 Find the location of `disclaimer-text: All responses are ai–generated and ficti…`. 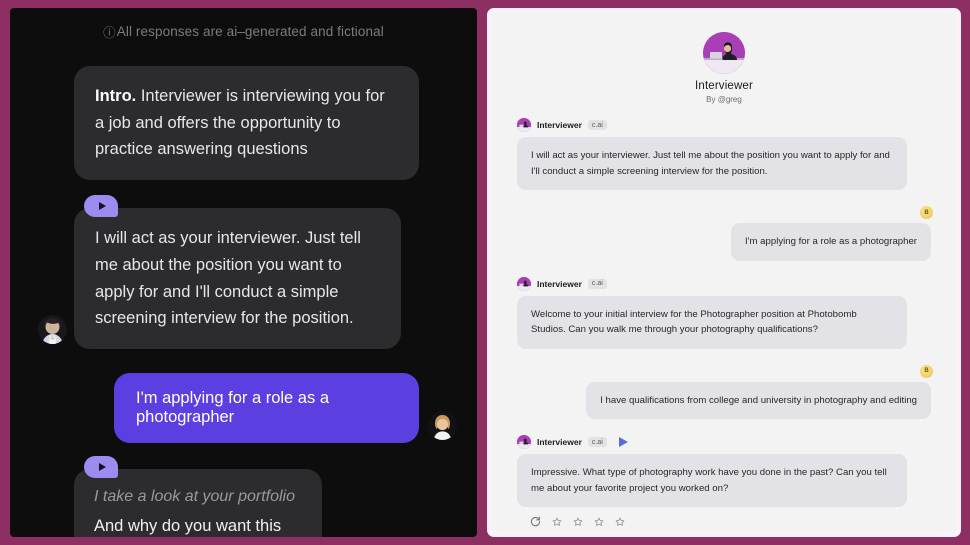

disclaimer-text: All responses are ai–generated and ficti… is located at coordinates (250, 31).